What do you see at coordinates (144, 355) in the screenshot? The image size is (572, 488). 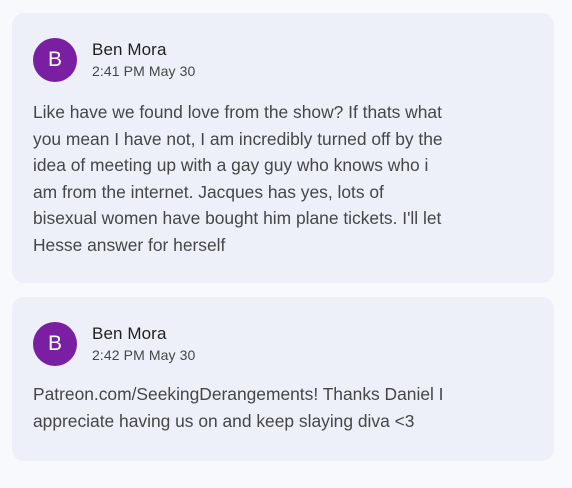 I see `comment-timestamp: 2:42 PM May 30` at bounding box center [144, 355].